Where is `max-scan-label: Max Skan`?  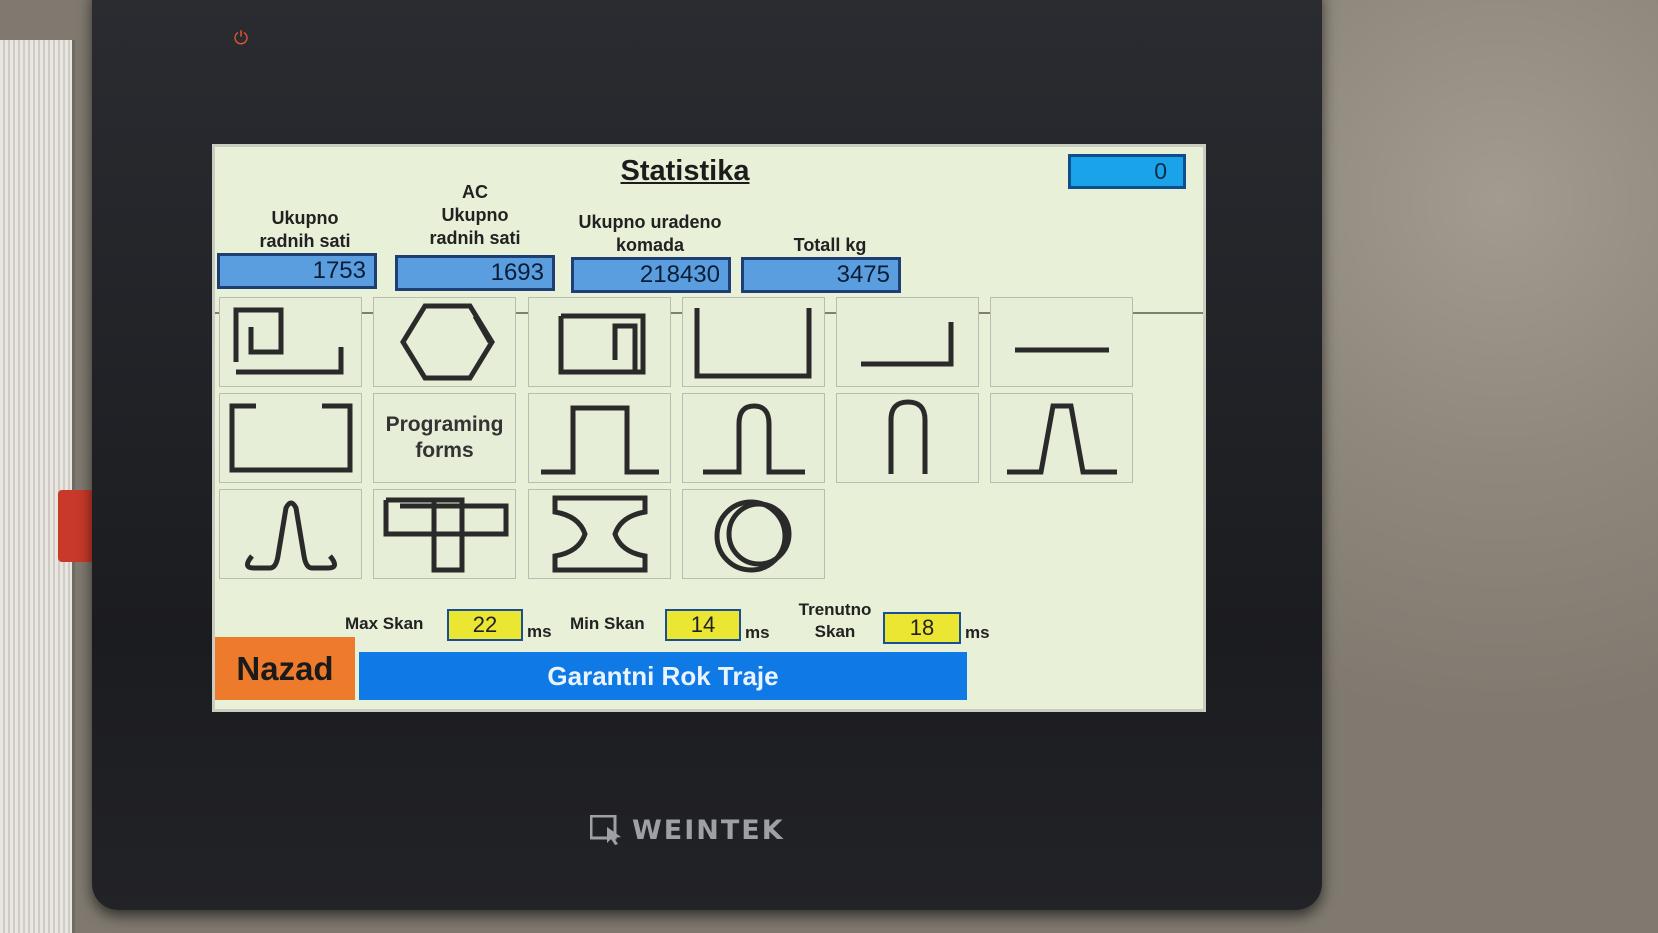
max-scan-label: Max Skan is located at coordinates (384, 623).